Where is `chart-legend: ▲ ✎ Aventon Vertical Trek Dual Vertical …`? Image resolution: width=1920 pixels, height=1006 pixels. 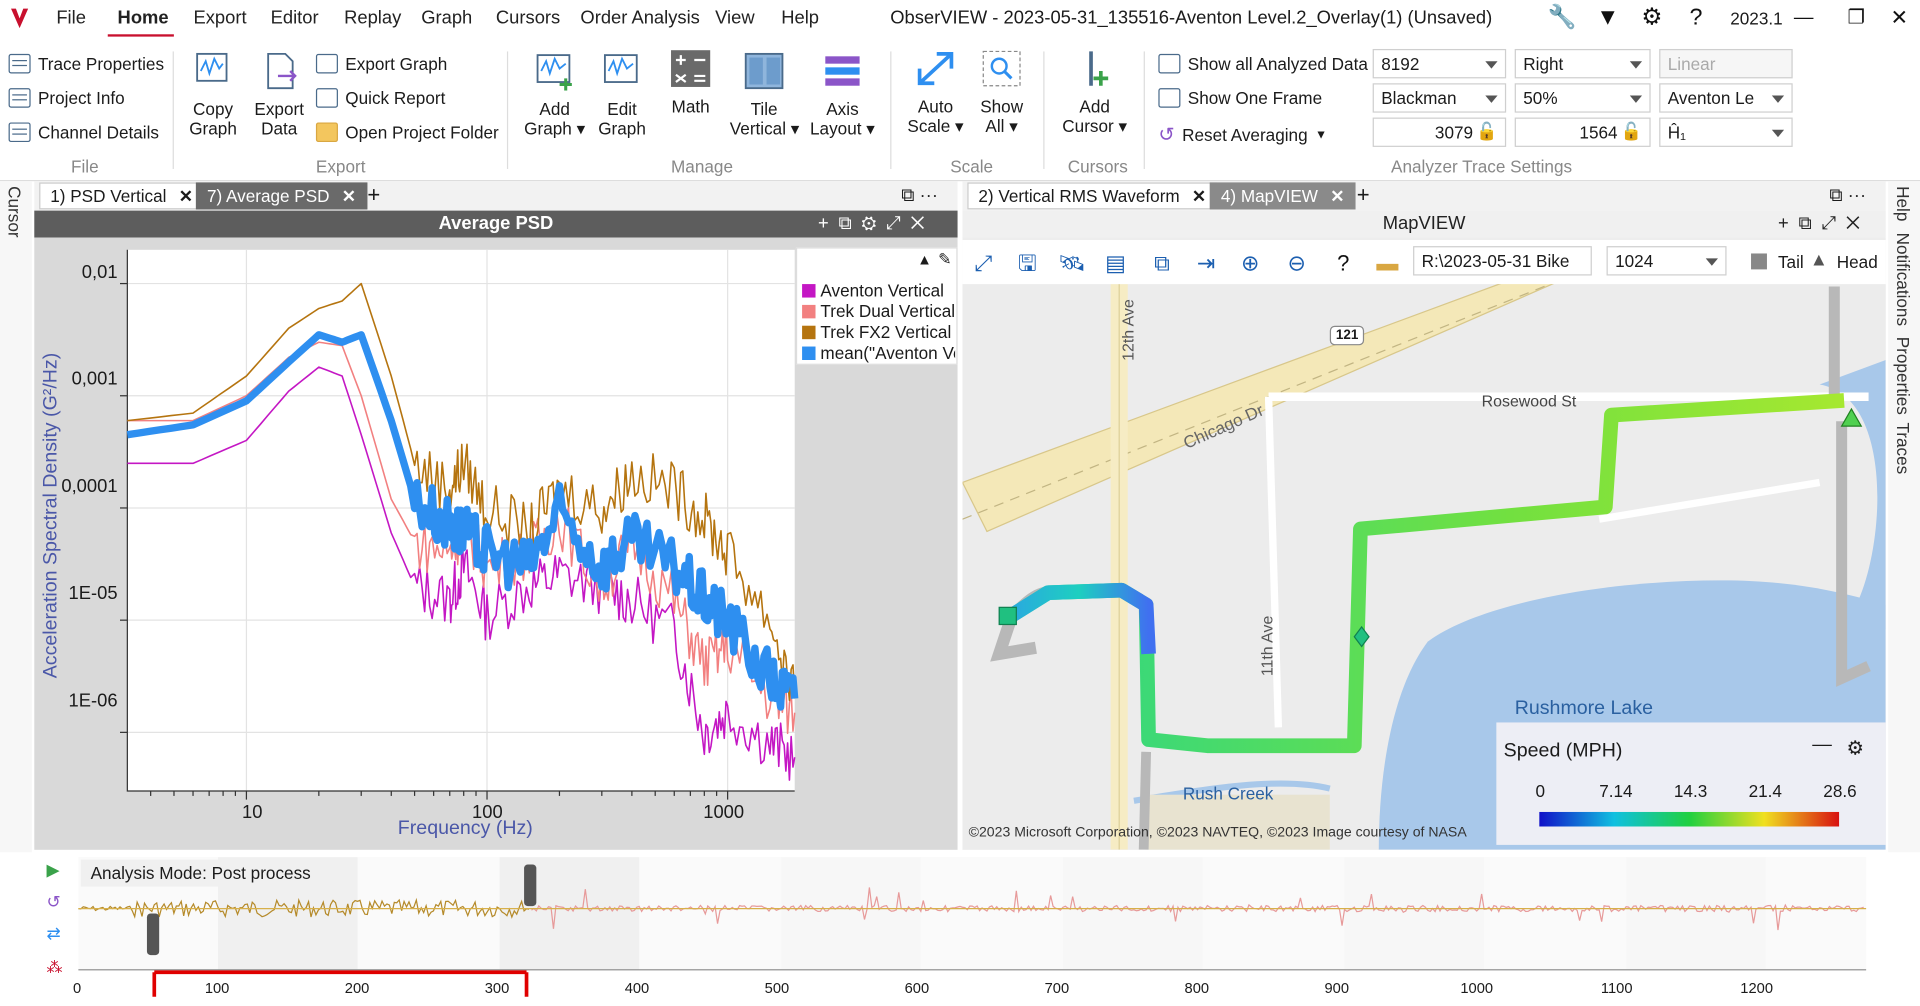 chart-legend: ▲ ✎ Aventon Vertical Trek Dual Vertical … is located at coordinates (876, 306).